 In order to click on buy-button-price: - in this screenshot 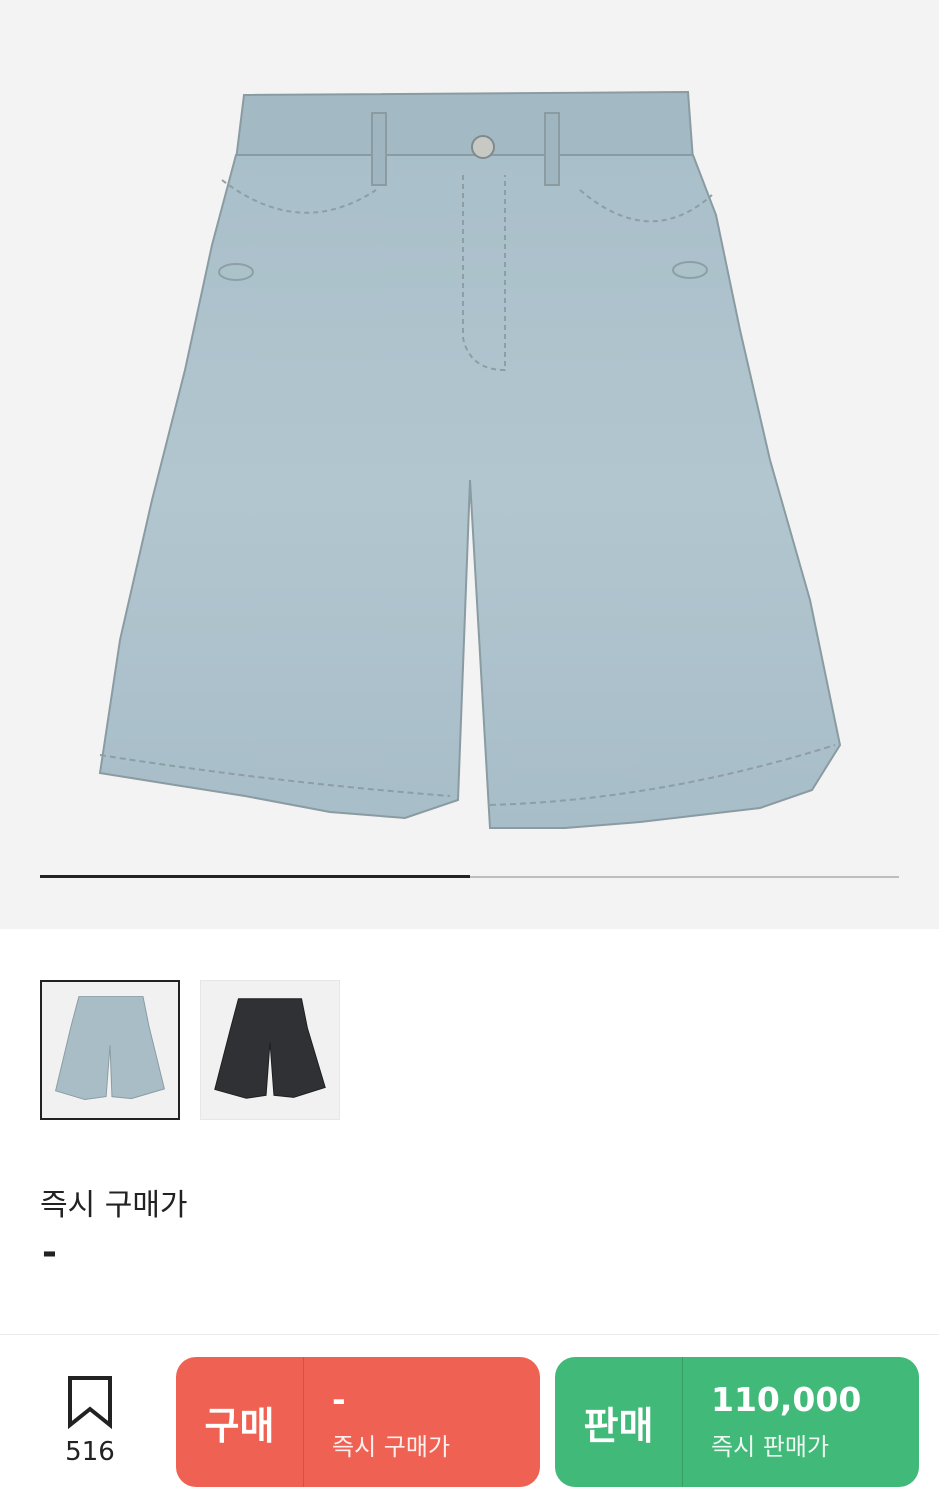, I will do `click(339, 1400)`.